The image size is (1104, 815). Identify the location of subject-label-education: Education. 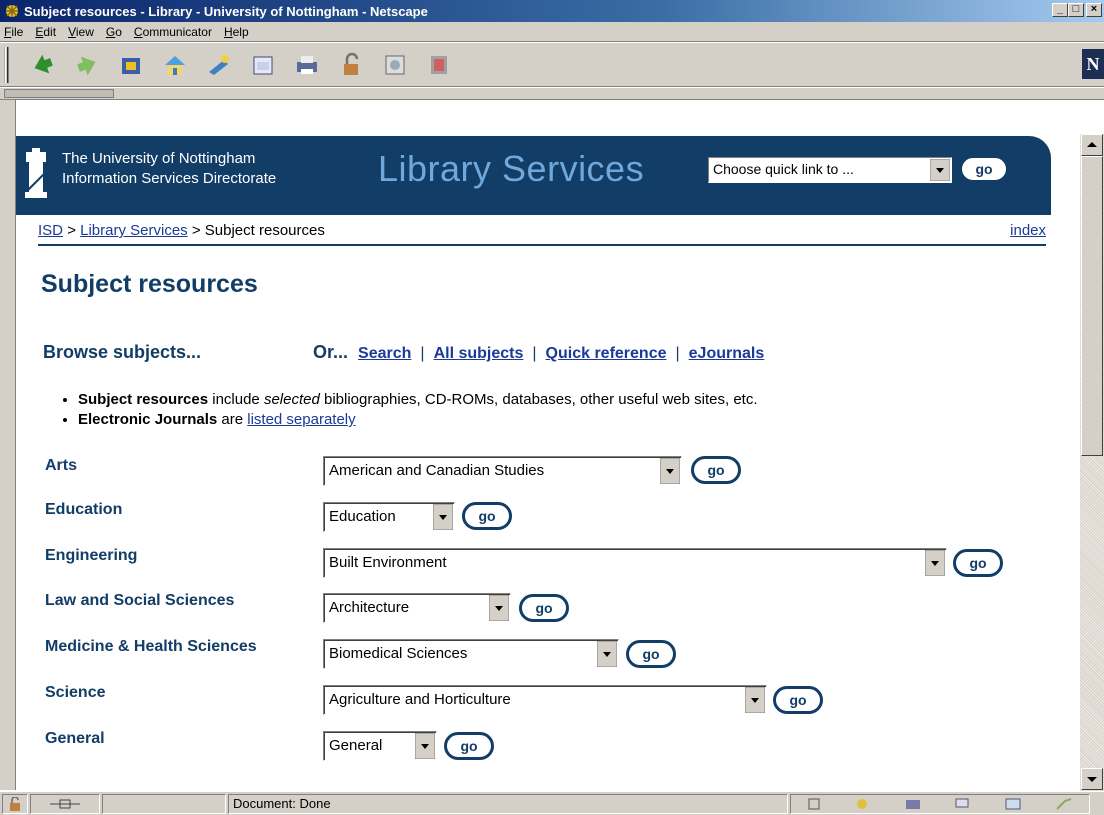
(84, 509).